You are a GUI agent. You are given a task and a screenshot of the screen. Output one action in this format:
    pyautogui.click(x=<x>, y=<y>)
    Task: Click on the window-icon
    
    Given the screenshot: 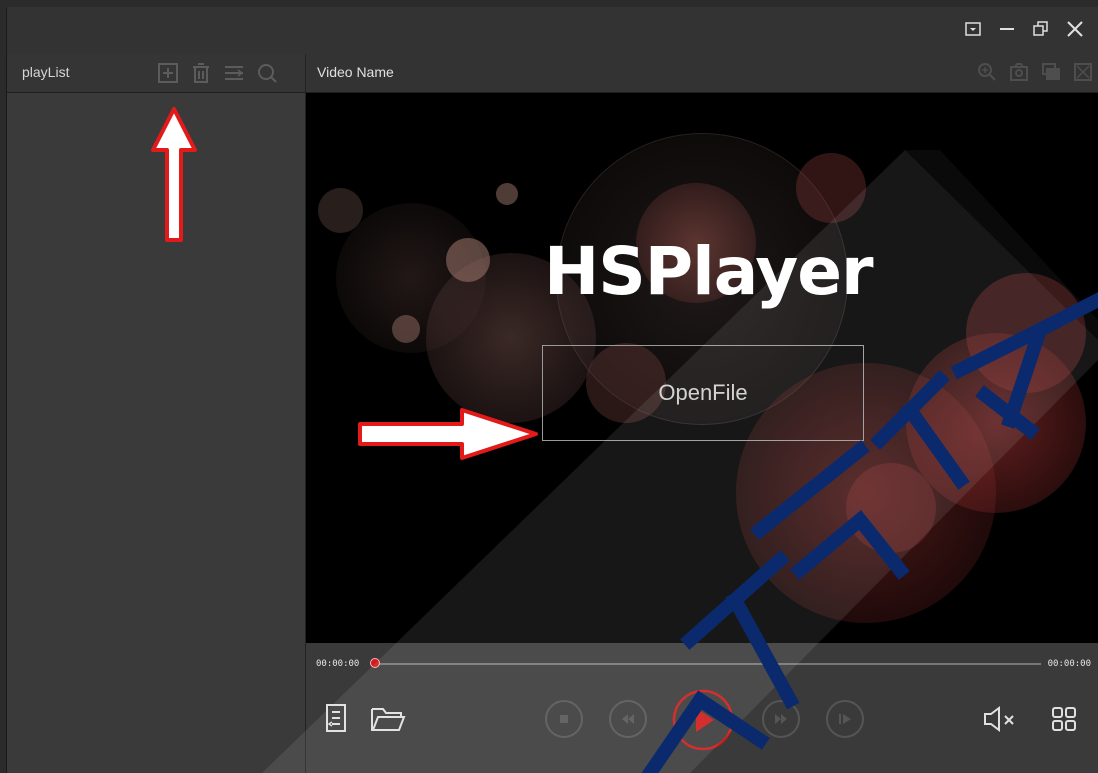 What is the action you would take?
    pyautogui.click(x=1051, y=72)
    